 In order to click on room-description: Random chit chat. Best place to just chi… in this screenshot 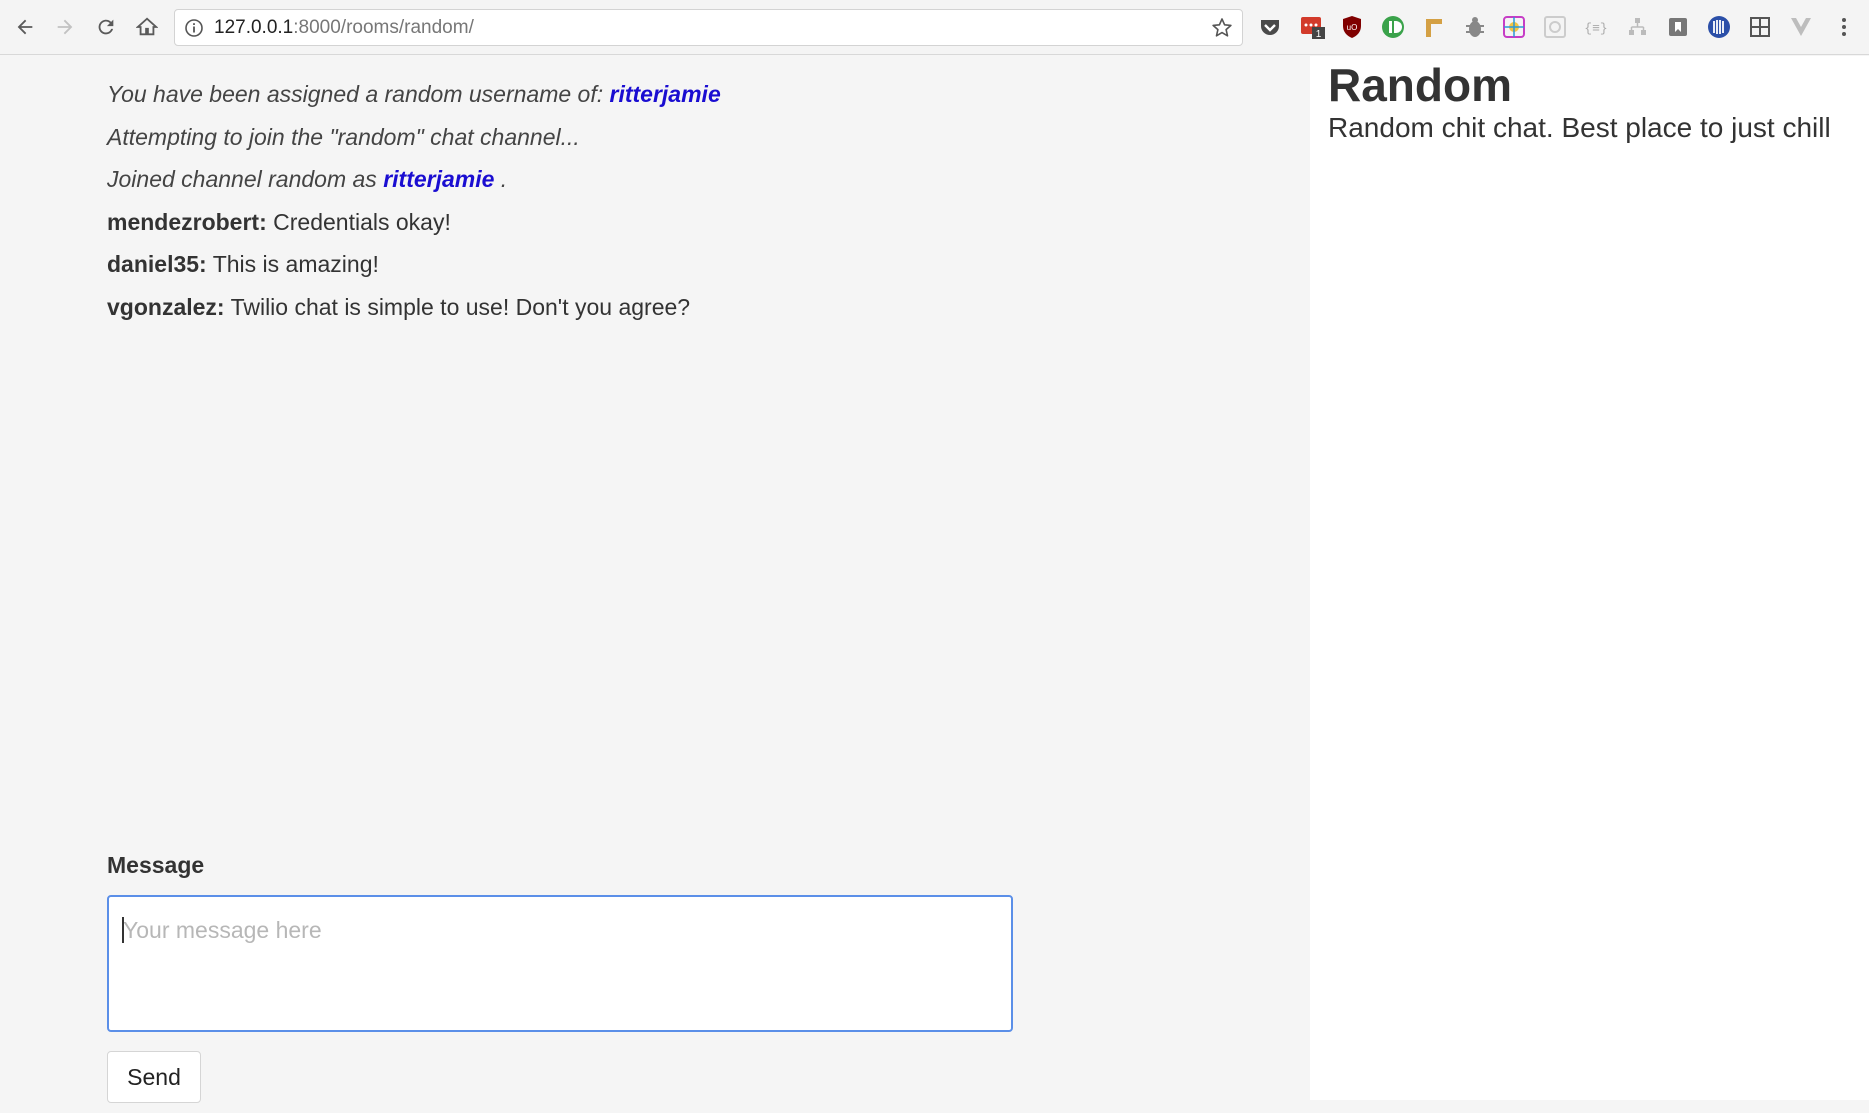, I will do `click(1579, 127)`.